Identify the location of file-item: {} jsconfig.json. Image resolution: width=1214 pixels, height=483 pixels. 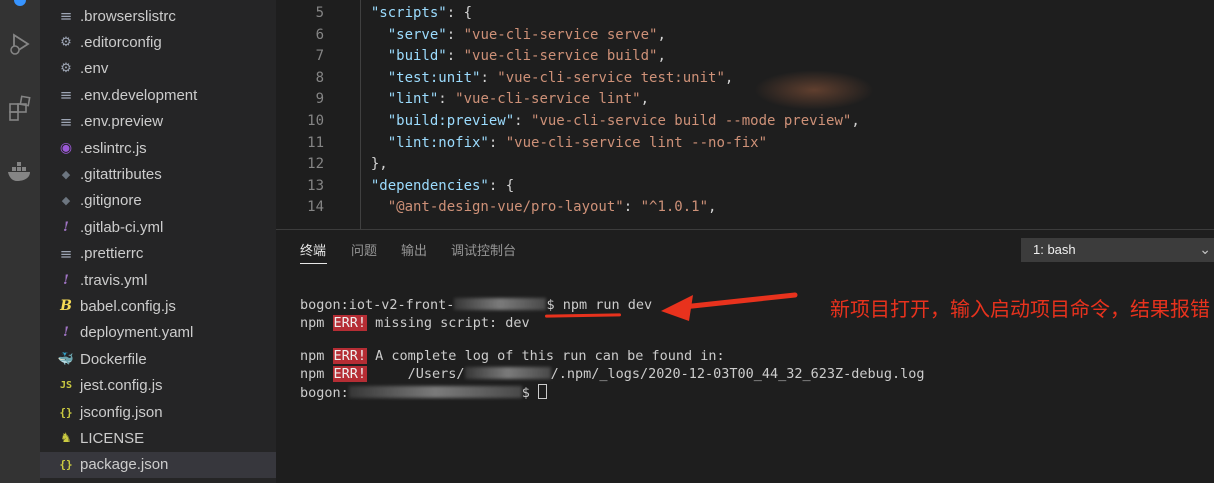
(158, 412).